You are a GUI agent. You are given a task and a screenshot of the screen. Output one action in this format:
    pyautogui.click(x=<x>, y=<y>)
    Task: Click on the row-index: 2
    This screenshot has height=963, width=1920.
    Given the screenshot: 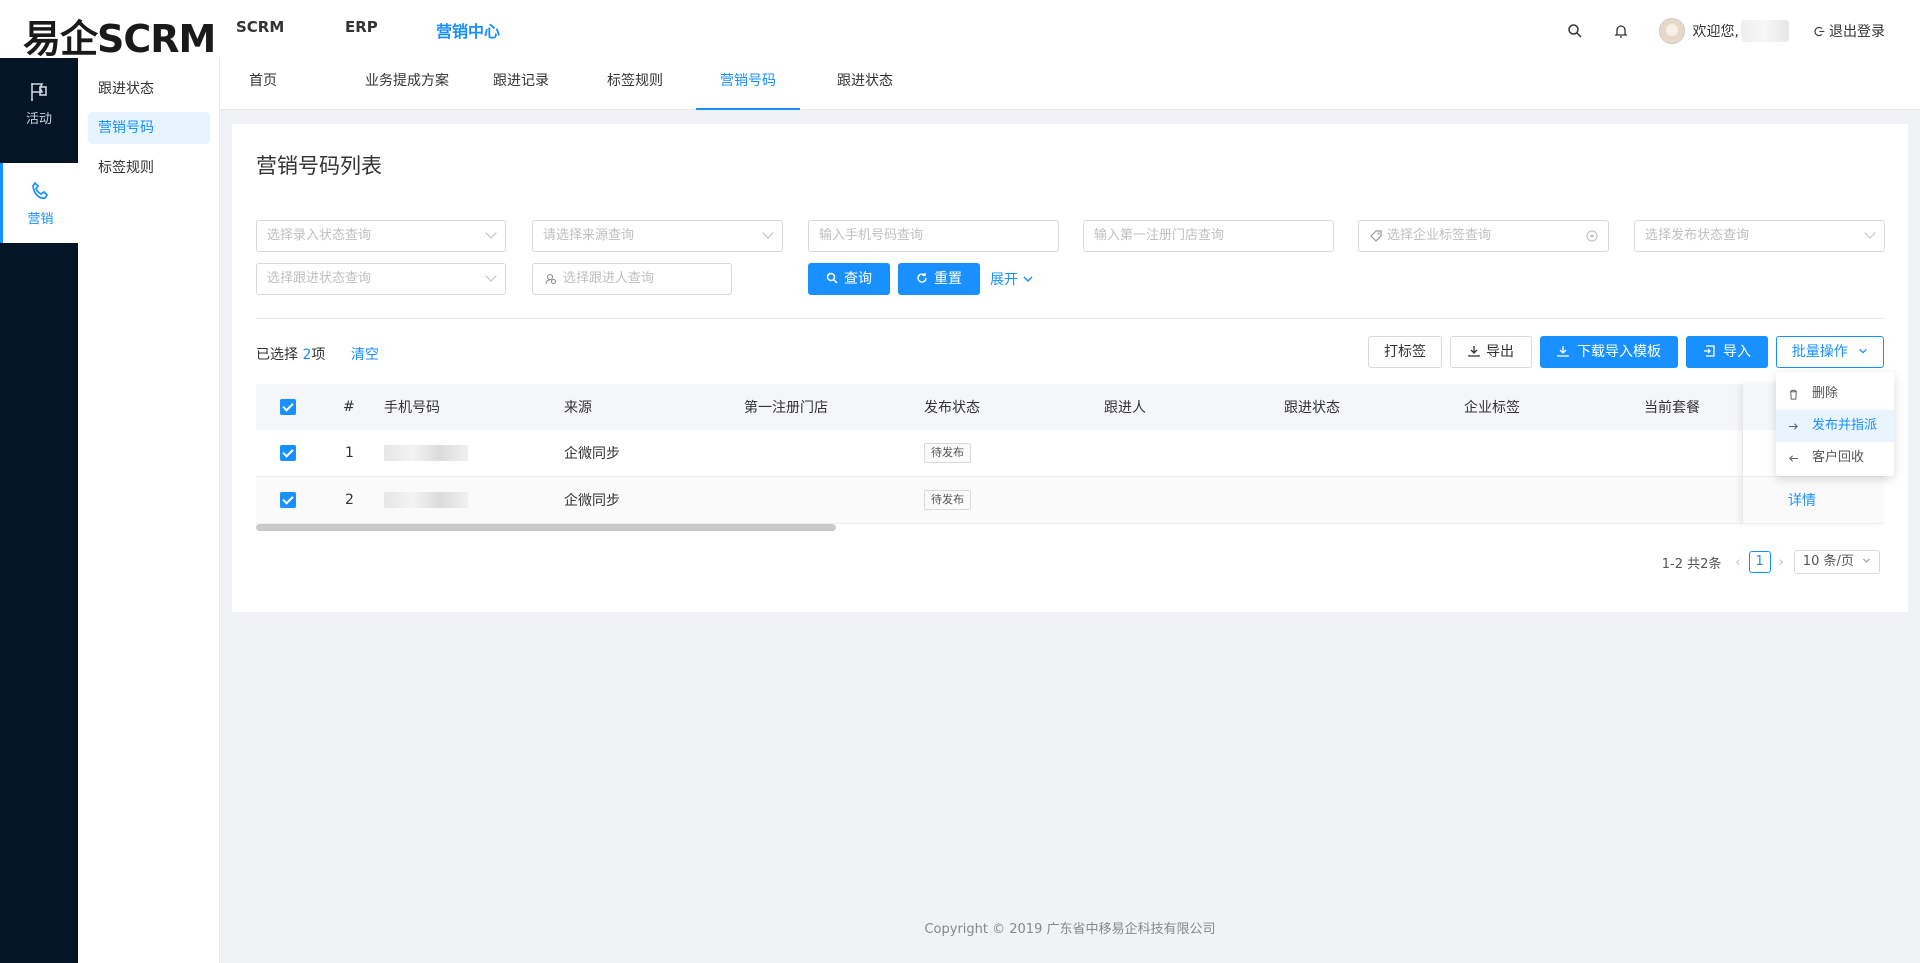 What is the action you would take?
    pyautogui.click(x=349, y=500)
    